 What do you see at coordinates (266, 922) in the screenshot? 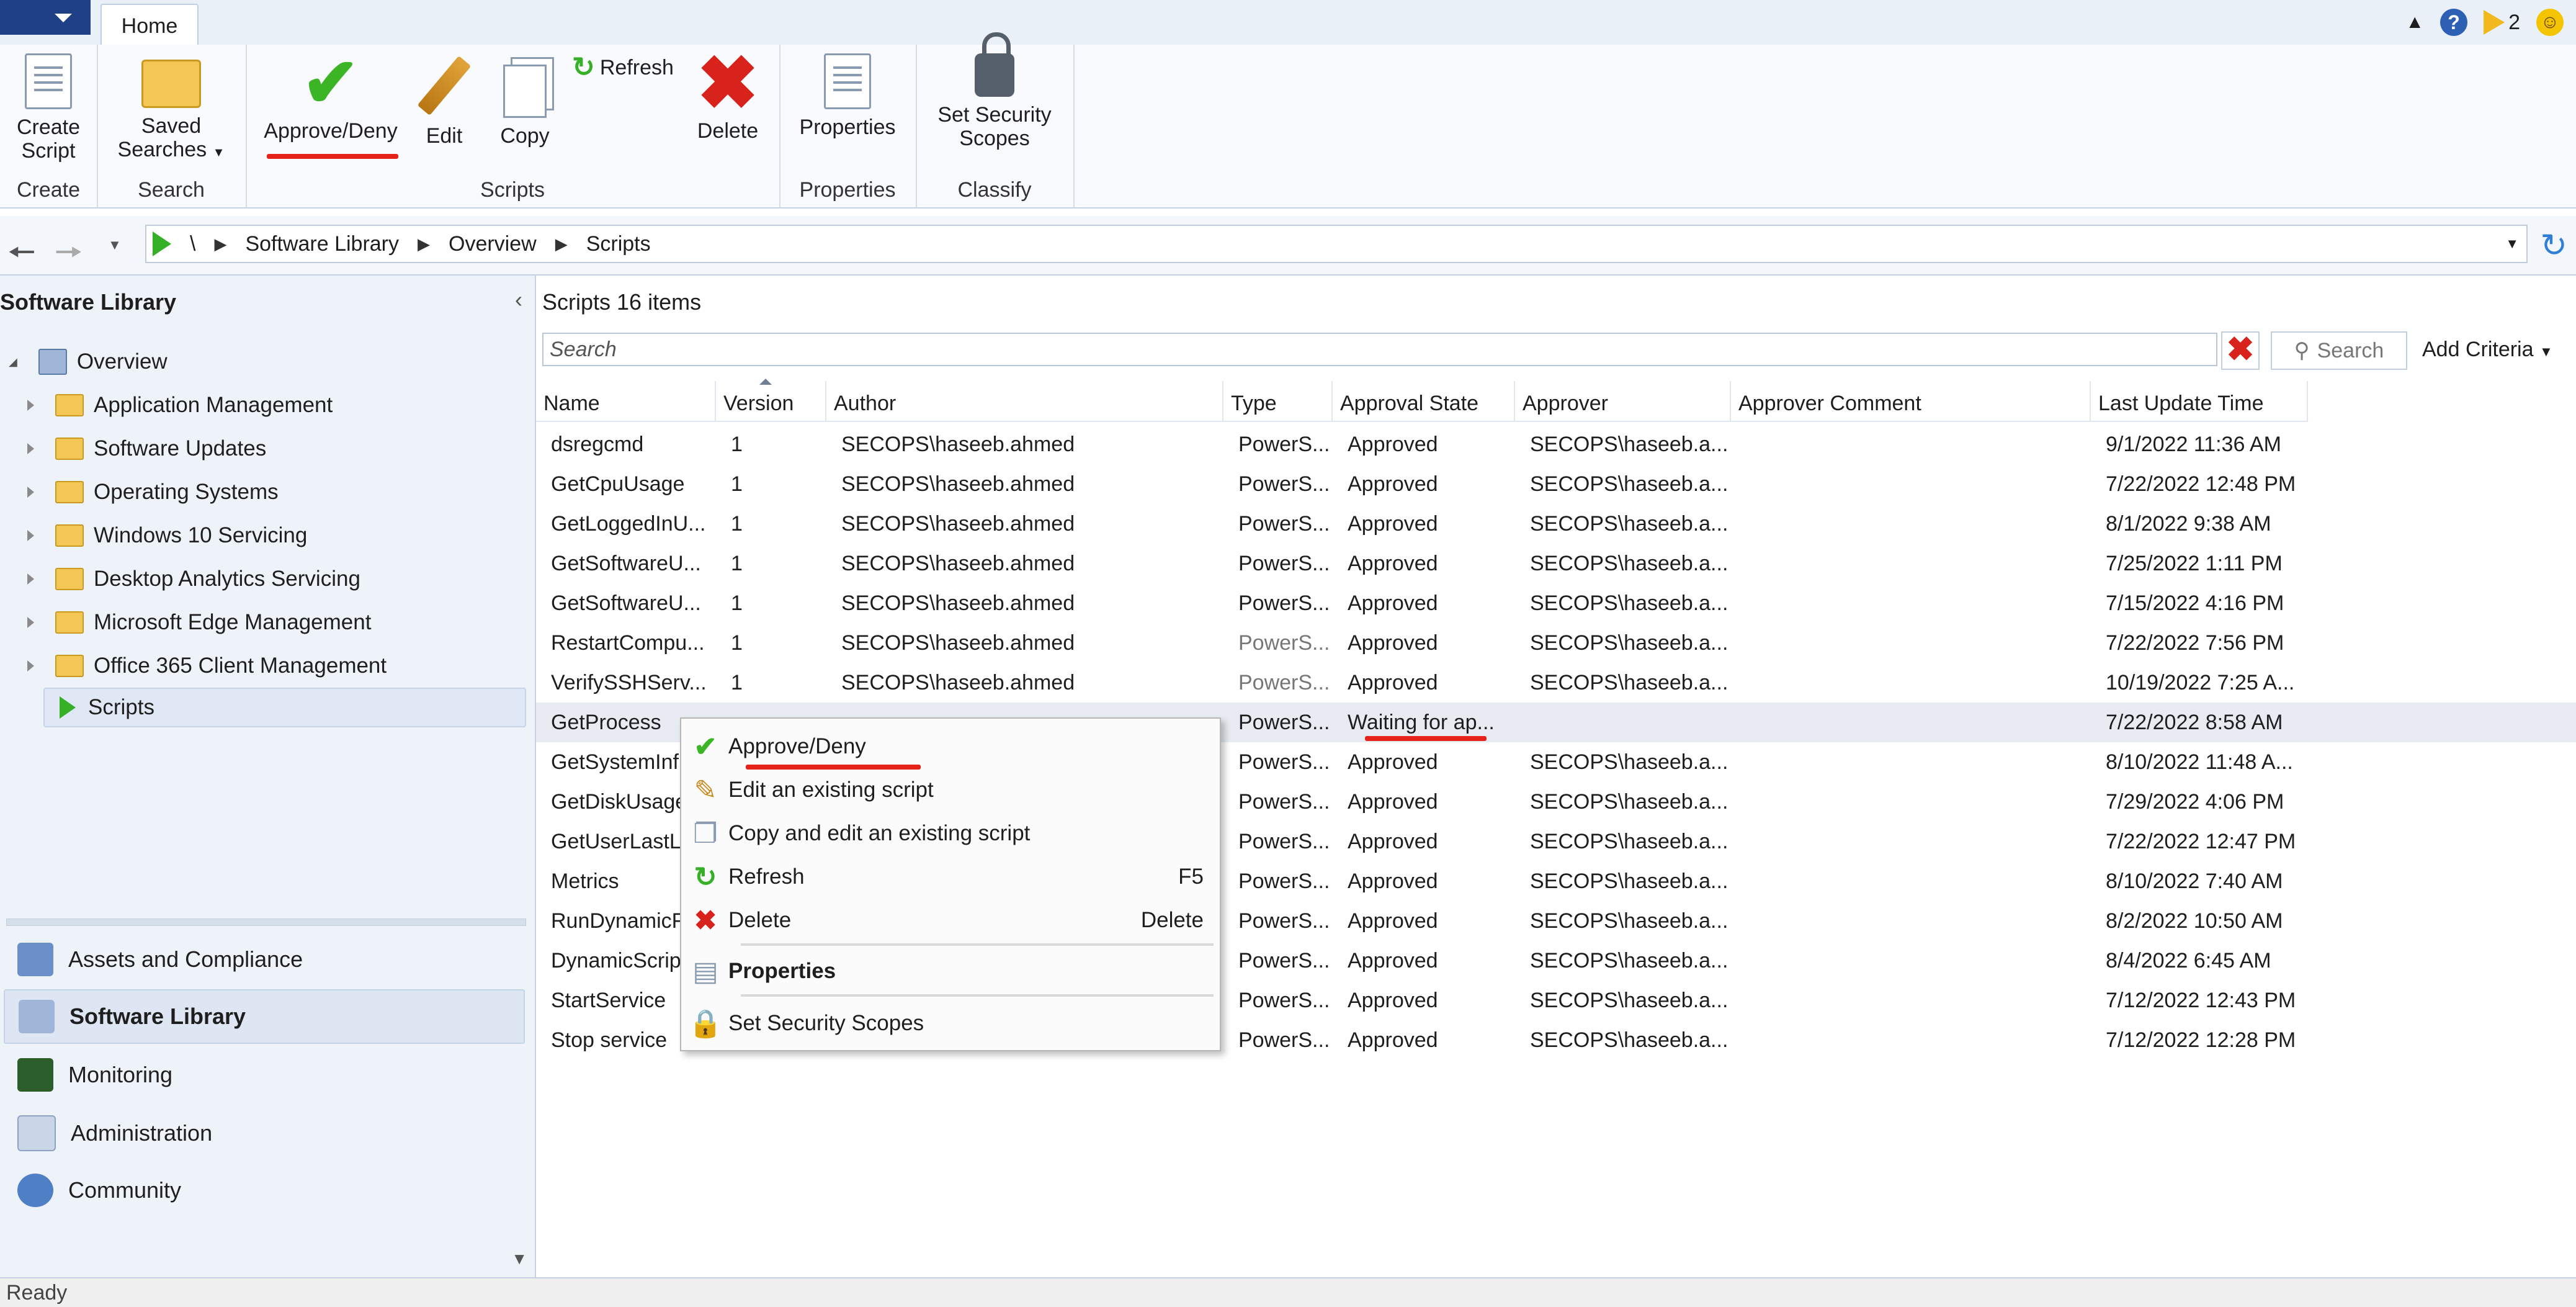
I see `workspace-splitter` at bounding box center [266, 922].